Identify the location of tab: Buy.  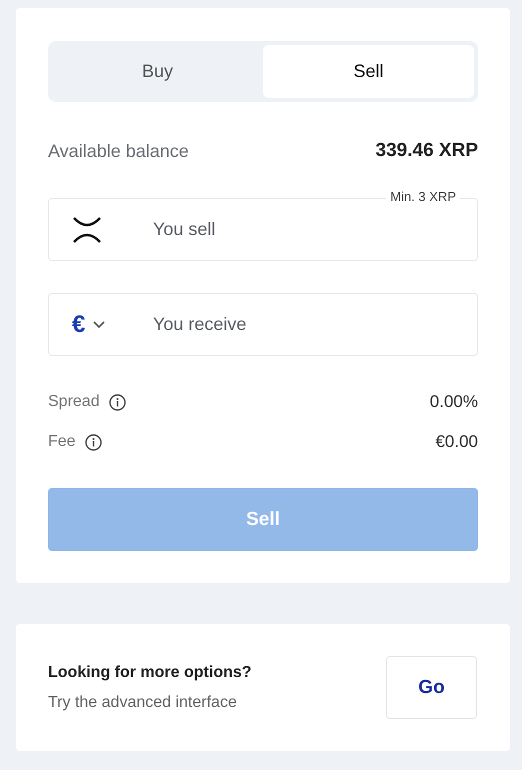
(157, 71).